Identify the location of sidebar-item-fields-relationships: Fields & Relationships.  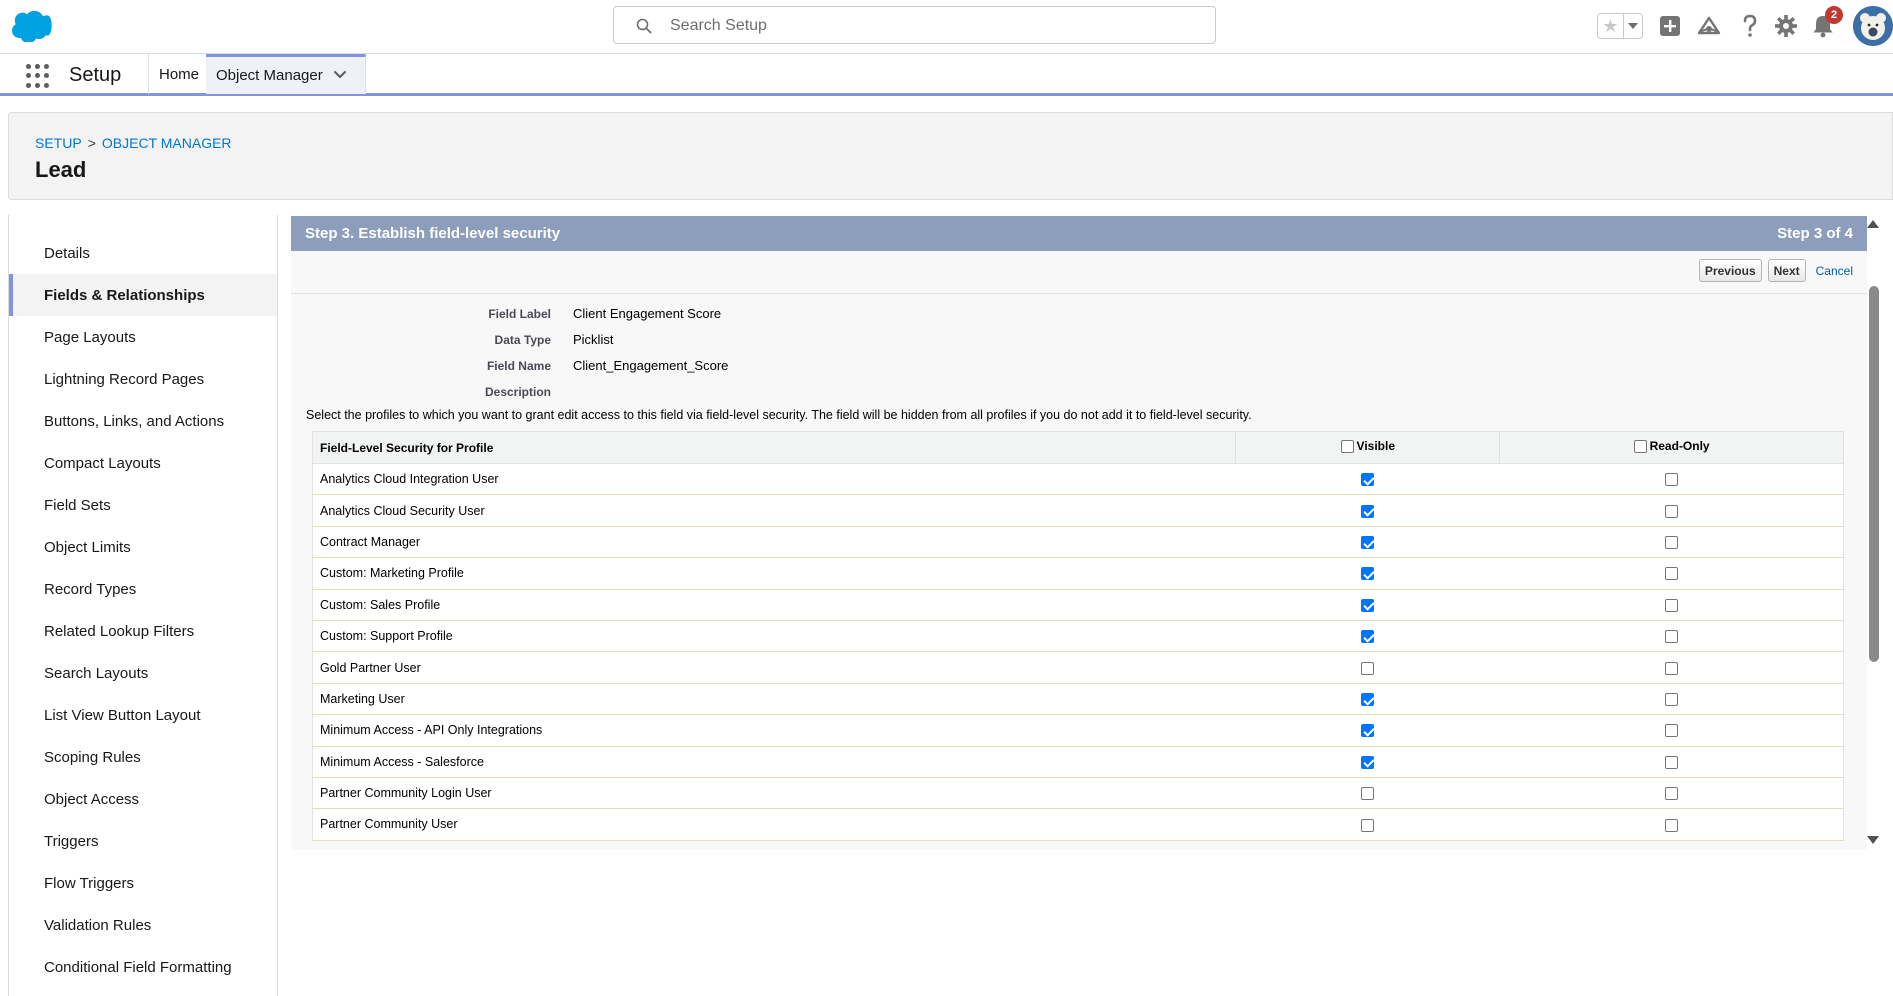
(143, 295).